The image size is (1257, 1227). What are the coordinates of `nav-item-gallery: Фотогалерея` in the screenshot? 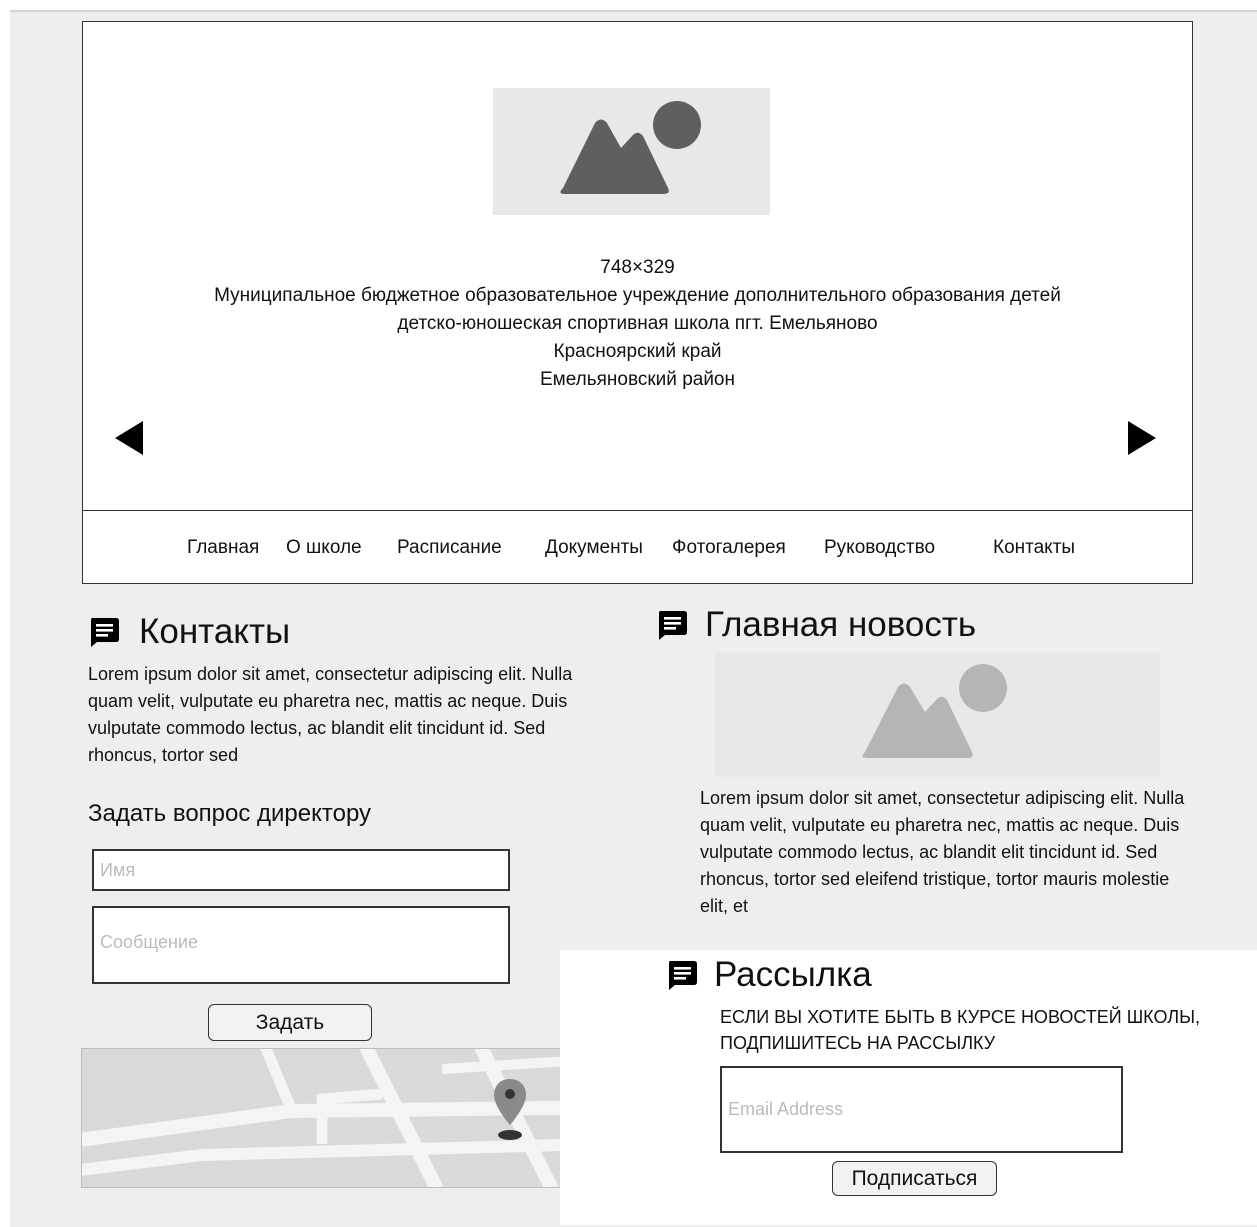 It's located at (729, 548).